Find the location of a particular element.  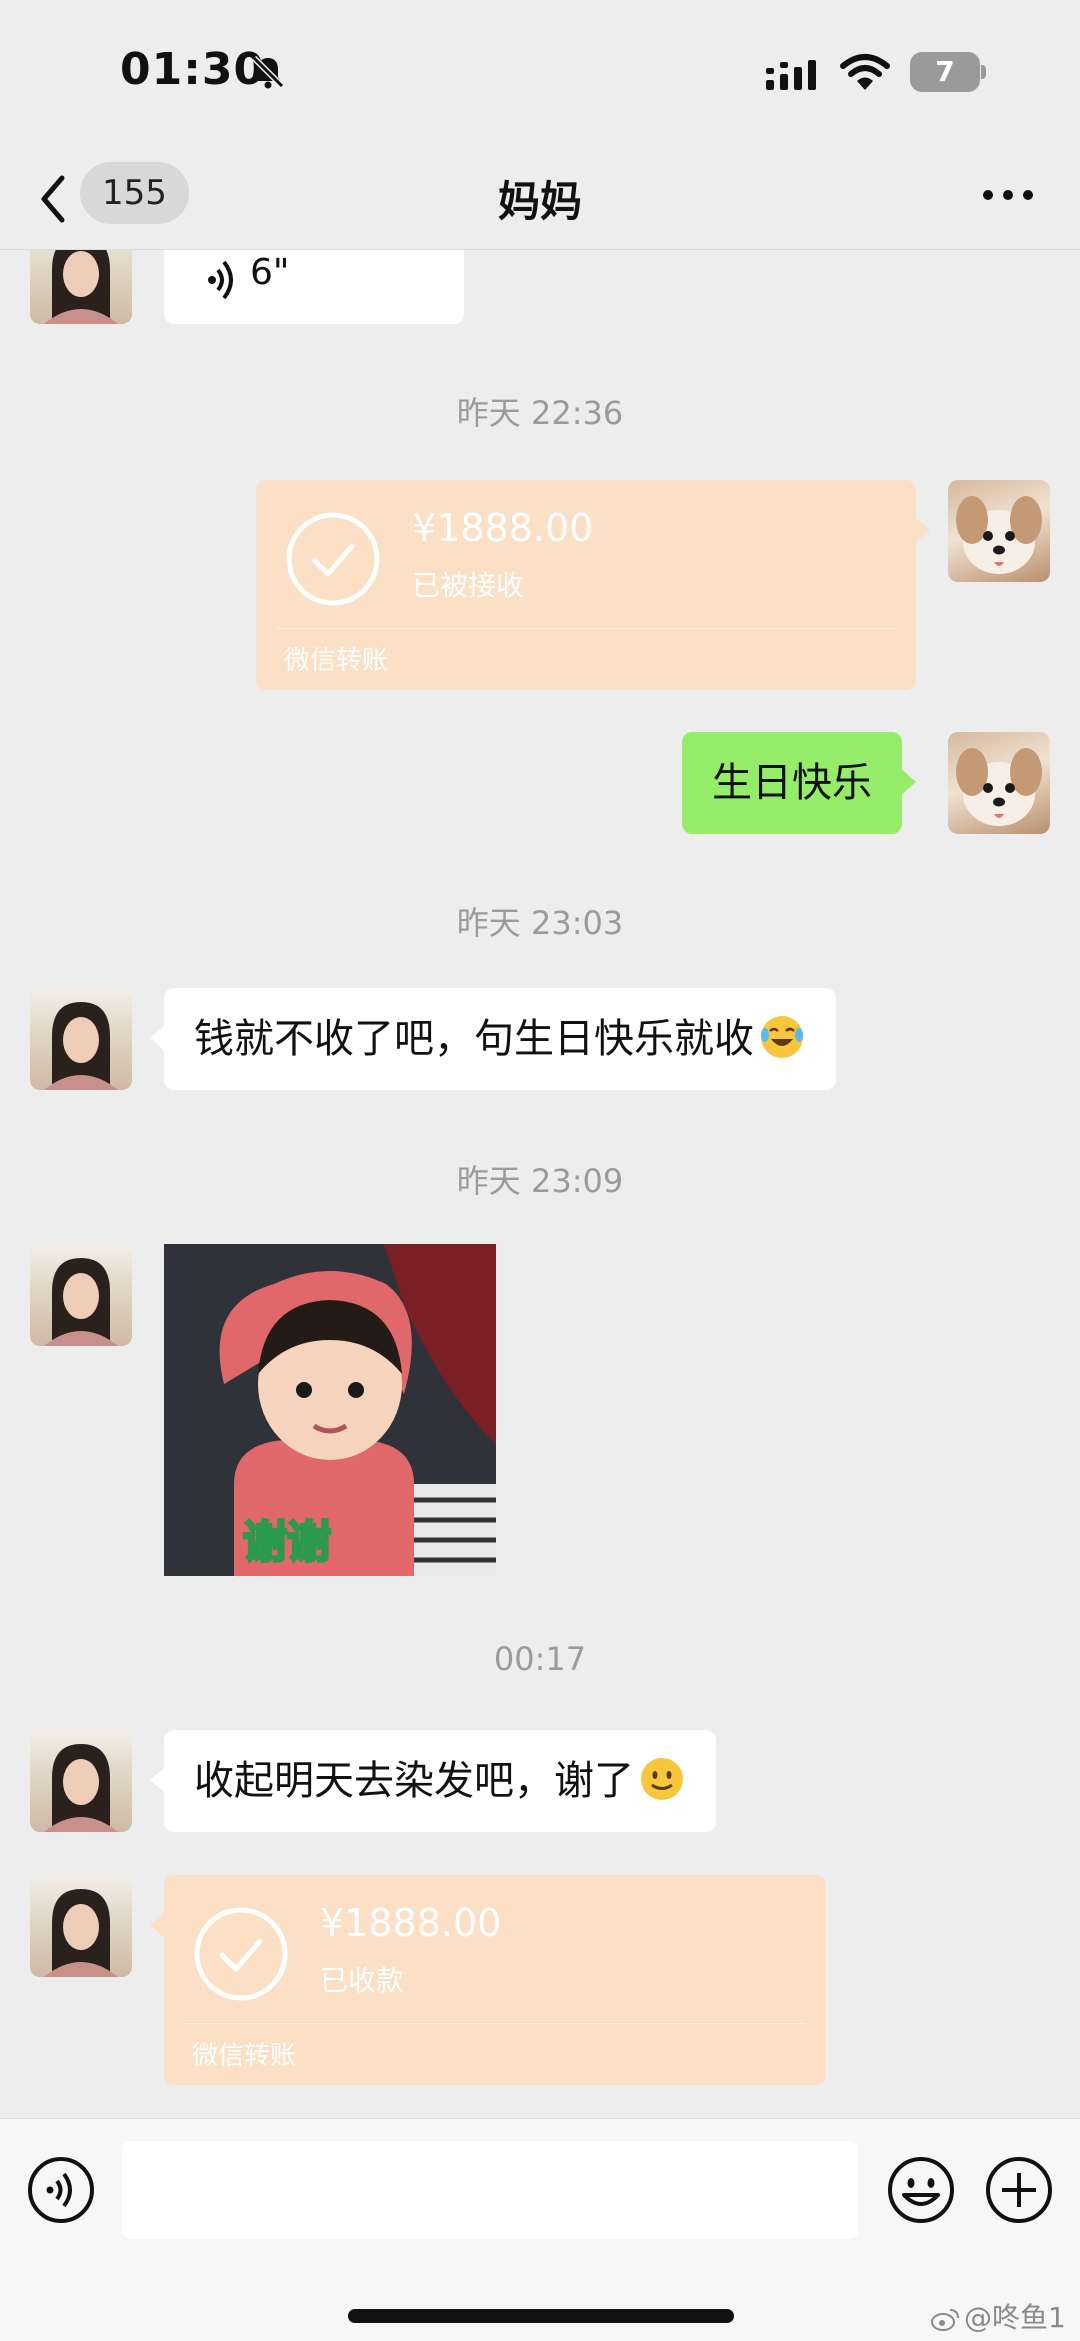

crying-laughing-emoji-icon is located at coordinates (782, 1037).